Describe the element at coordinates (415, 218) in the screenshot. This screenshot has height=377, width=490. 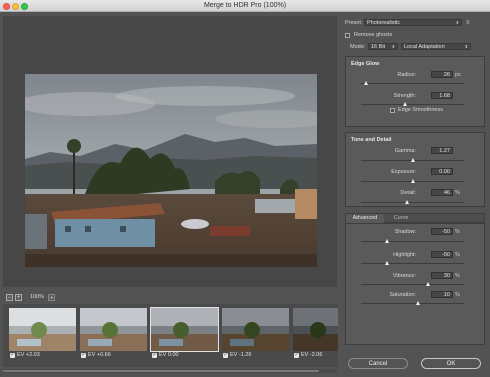
I see `adjustment-tabs: Advanced Curve` at that location.